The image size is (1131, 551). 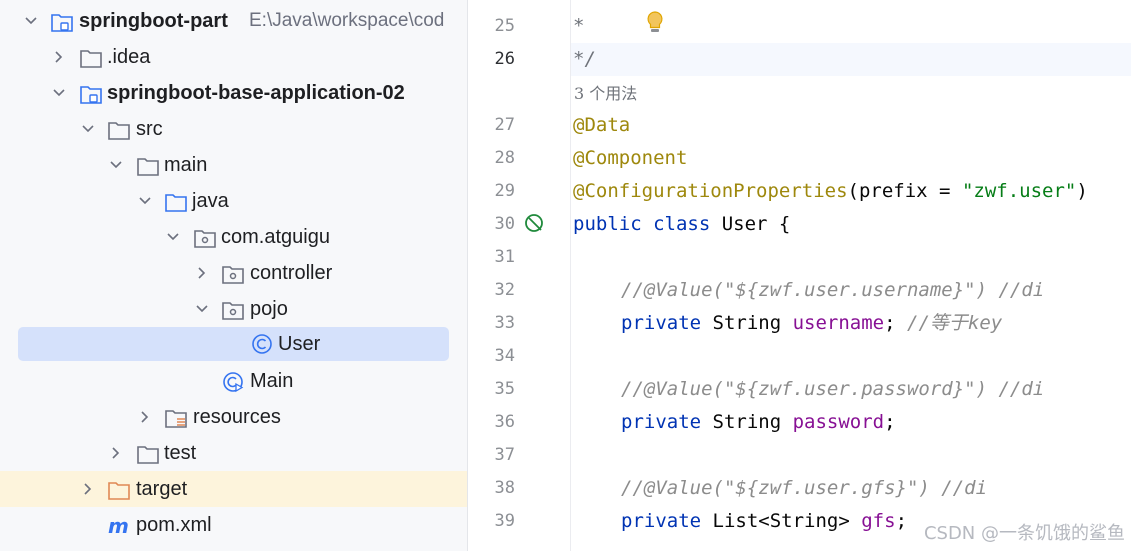 What do you see at coordinates (291, 273) in the screenshot?
I see `tree-item-label: controller` at bounding box center [291, 273].